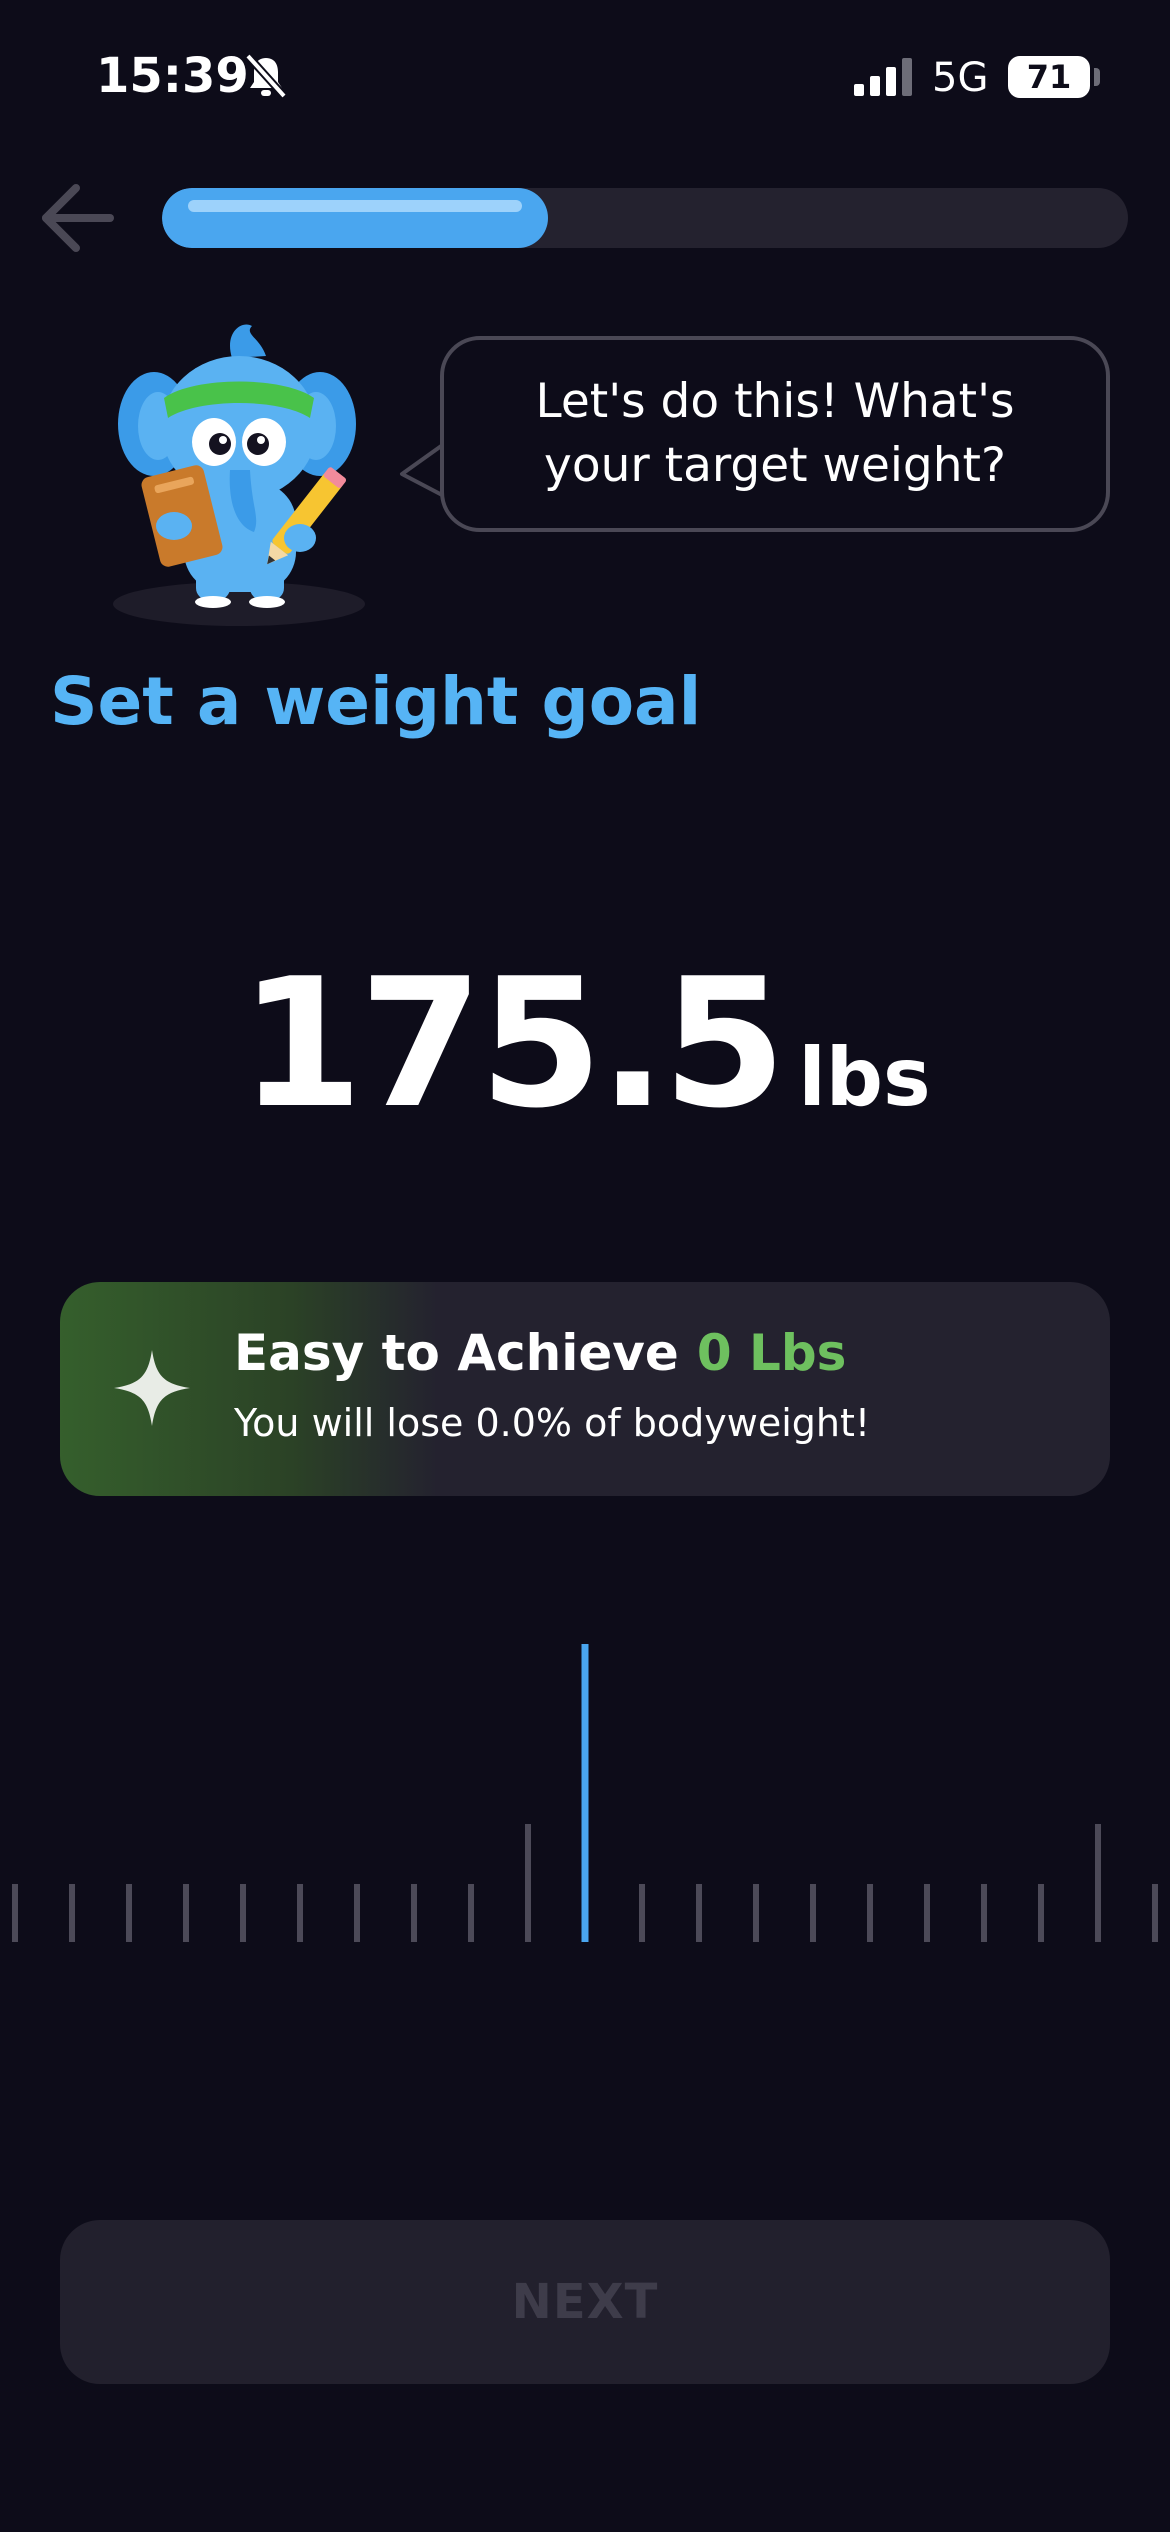 This screenshot has height=2532, width=1170. I want to click on goal-subtitle: You will lose 0.0% of bodyweight!, so click(552, 1423).